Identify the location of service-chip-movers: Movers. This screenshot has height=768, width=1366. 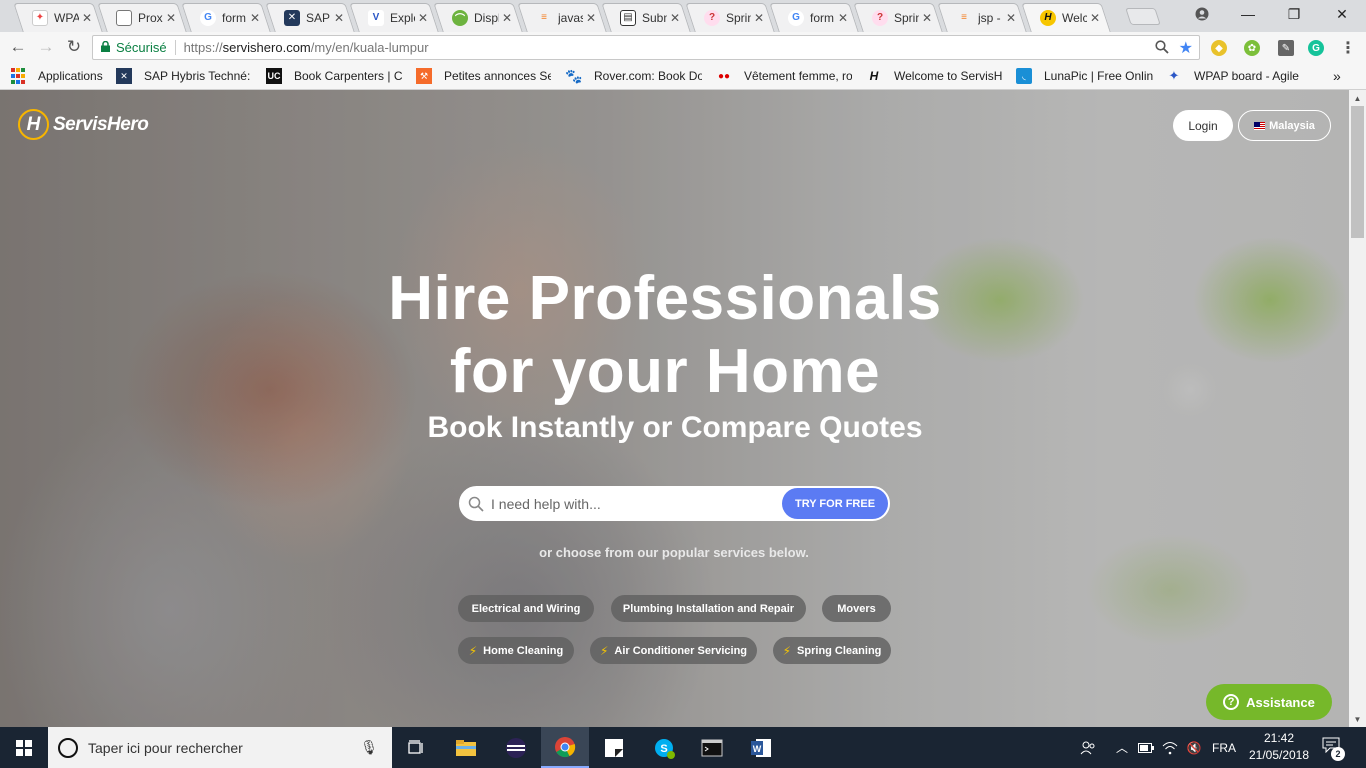
(856, 608).